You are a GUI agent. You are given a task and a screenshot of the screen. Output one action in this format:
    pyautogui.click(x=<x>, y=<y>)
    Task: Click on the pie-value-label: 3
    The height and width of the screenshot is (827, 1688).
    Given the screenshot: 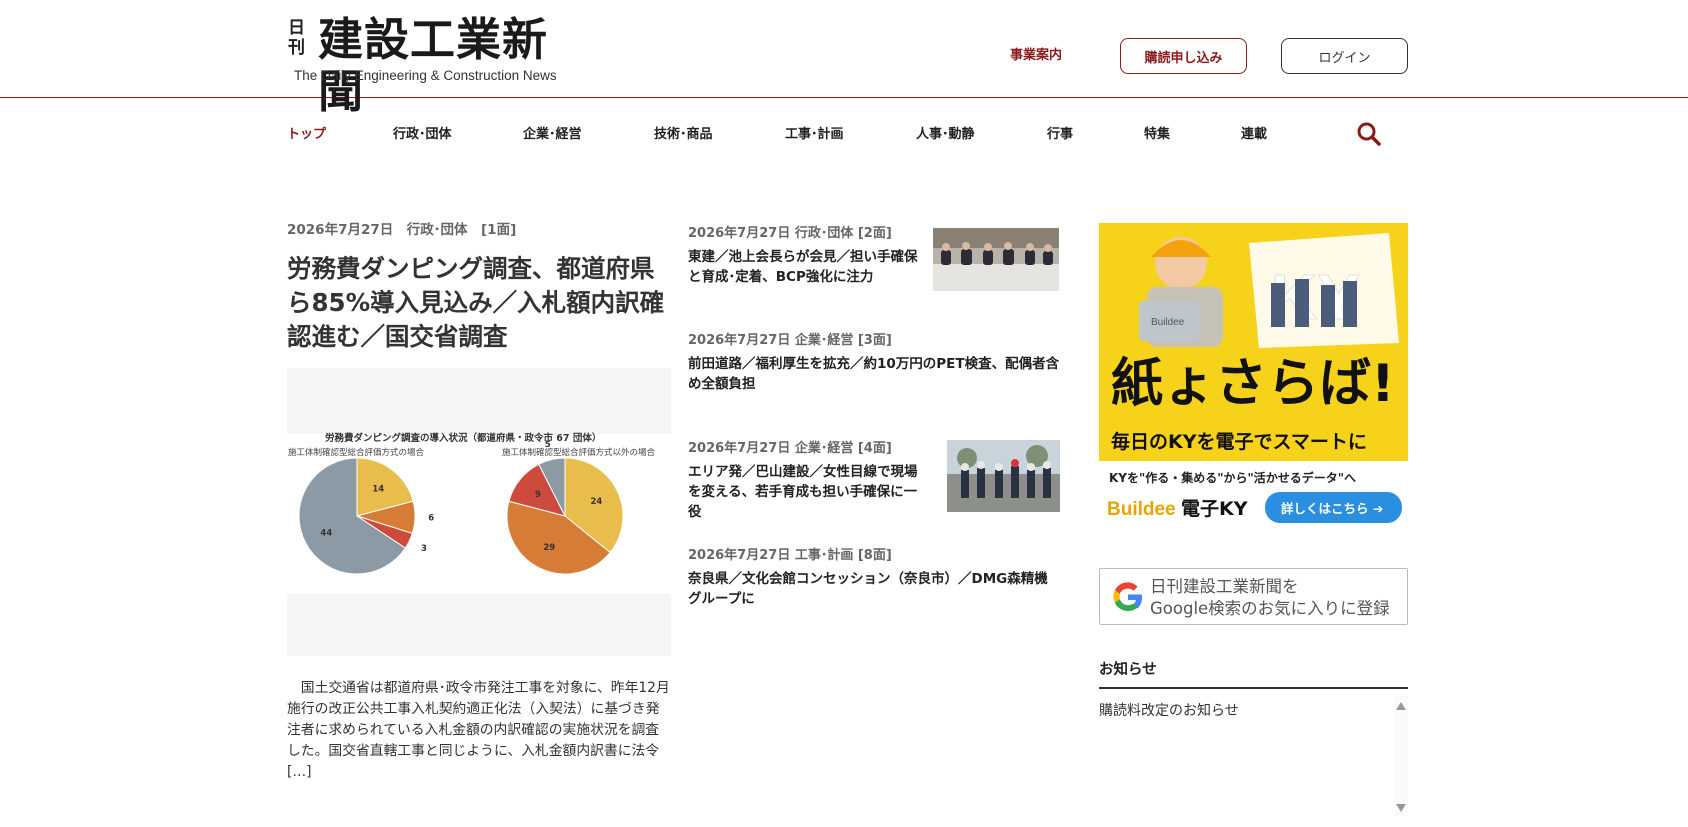 What is the action you would take?
    pyautogui.click(x=424, y=549)
    